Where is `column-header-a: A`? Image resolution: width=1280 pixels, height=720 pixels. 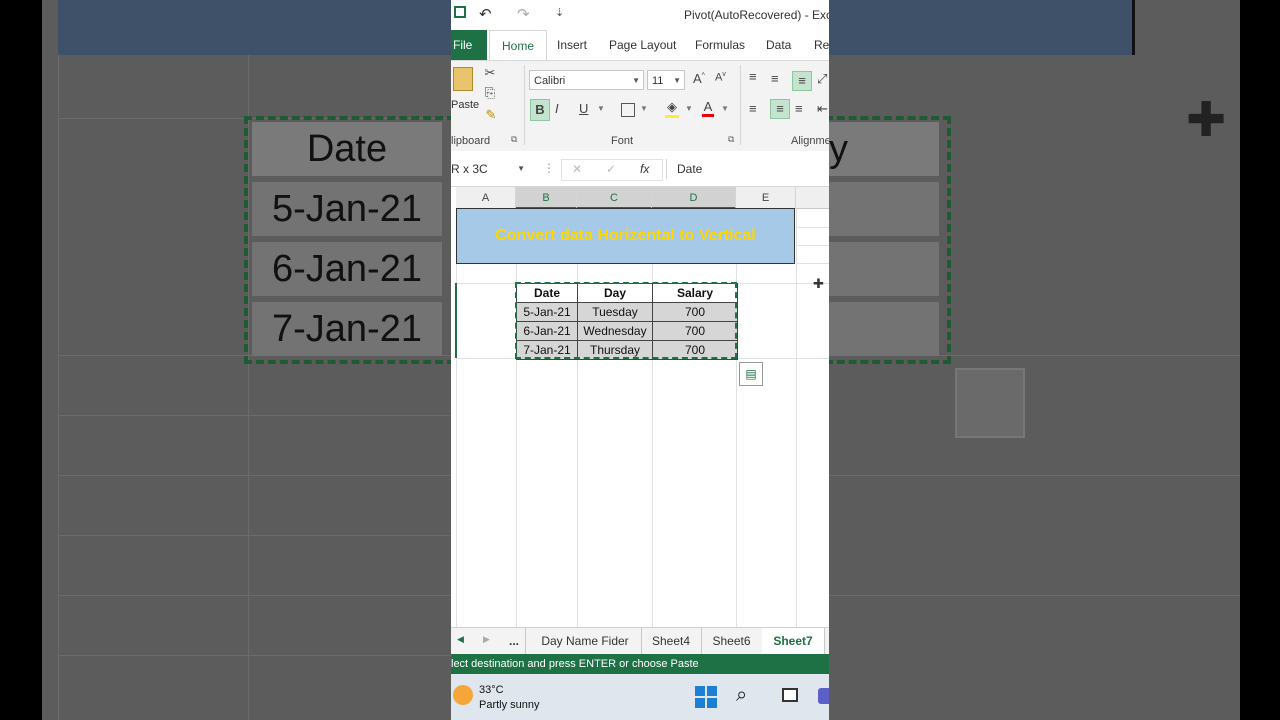
column-header-a: A is located at coordinates (486, 198).